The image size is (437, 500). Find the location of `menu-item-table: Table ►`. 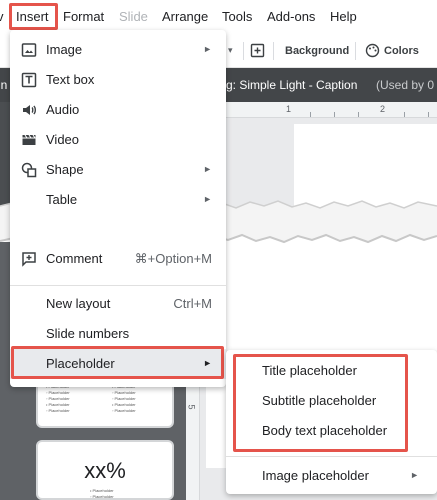

menu-item-table: Table ► is located at coordinates (118, 200).